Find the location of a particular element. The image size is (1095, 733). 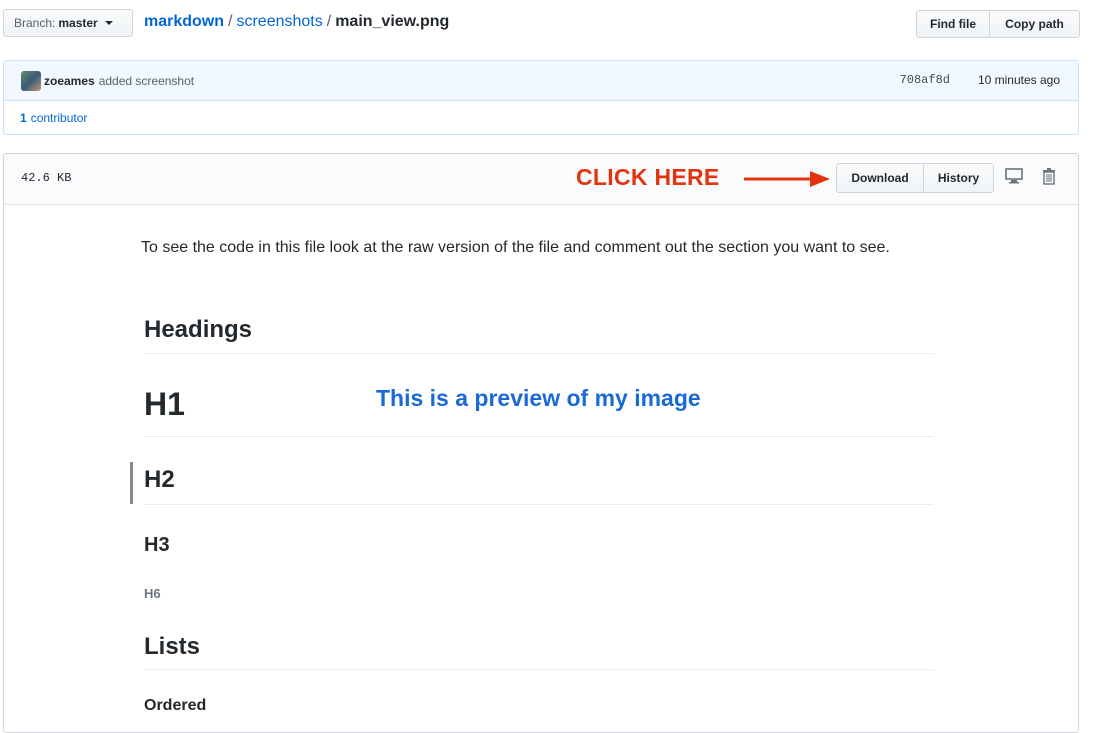

commit-time: 10 minutes ago is located at coordinates (1018, 80).